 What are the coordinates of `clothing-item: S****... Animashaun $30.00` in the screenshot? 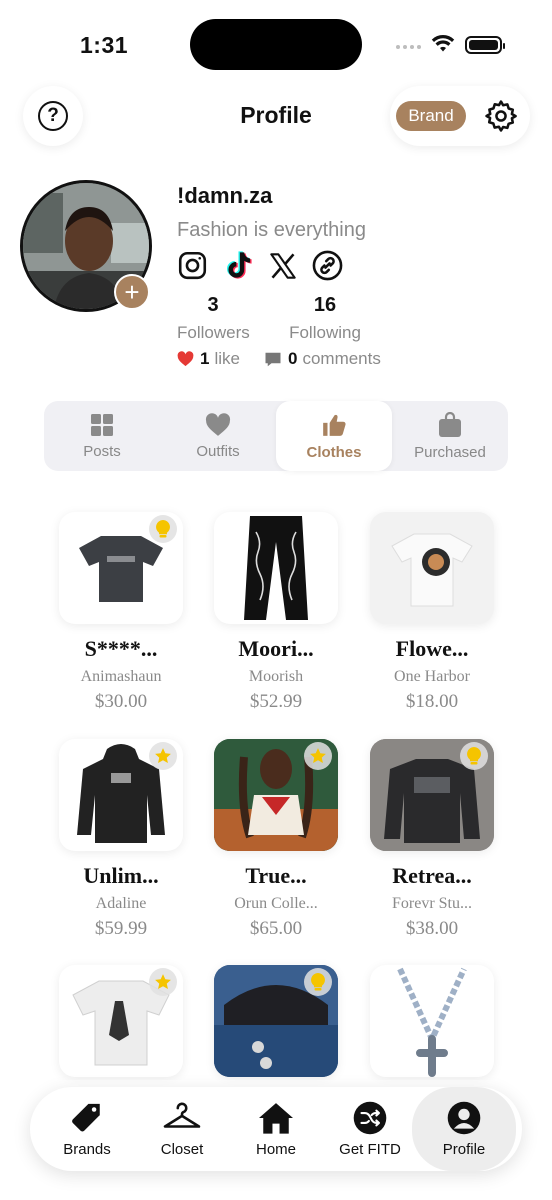 It's located at (121, 612).